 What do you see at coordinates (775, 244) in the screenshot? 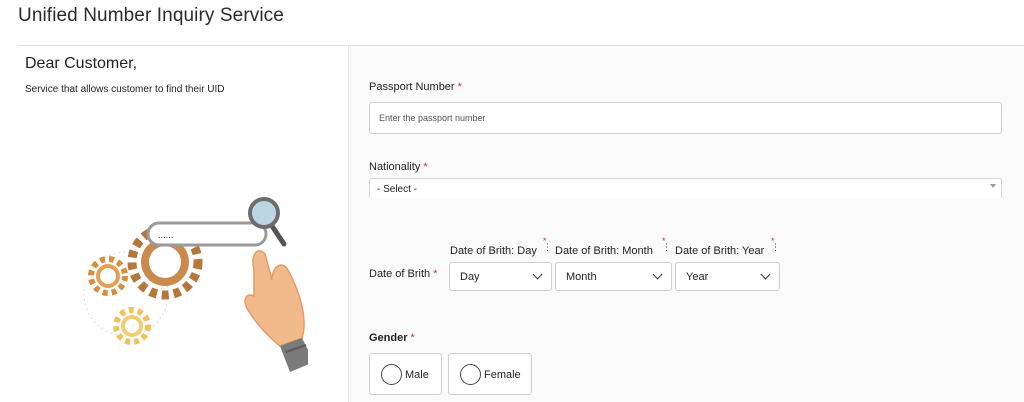
I see `dob-year-required-marker: * ⋮` at bounding box center [775, 244].